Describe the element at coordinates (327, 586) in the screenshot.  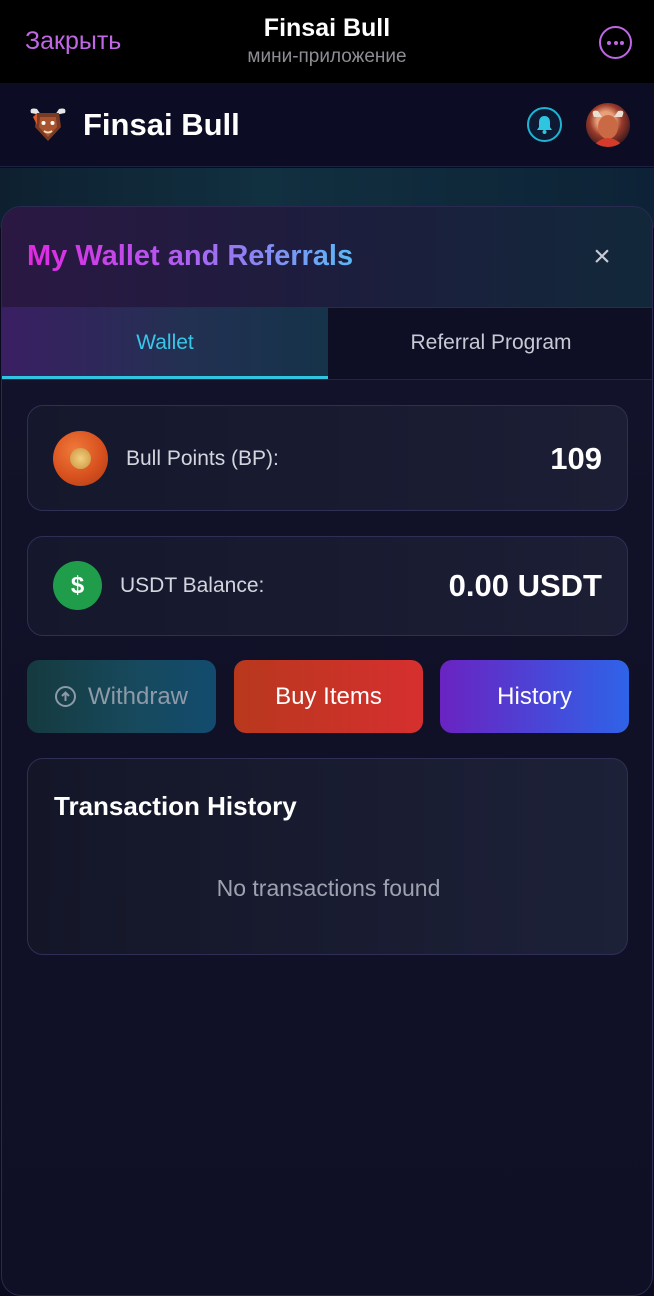
I see `usdt-balance-card: $ USDT Balance: 0.00 USDT` at that location.